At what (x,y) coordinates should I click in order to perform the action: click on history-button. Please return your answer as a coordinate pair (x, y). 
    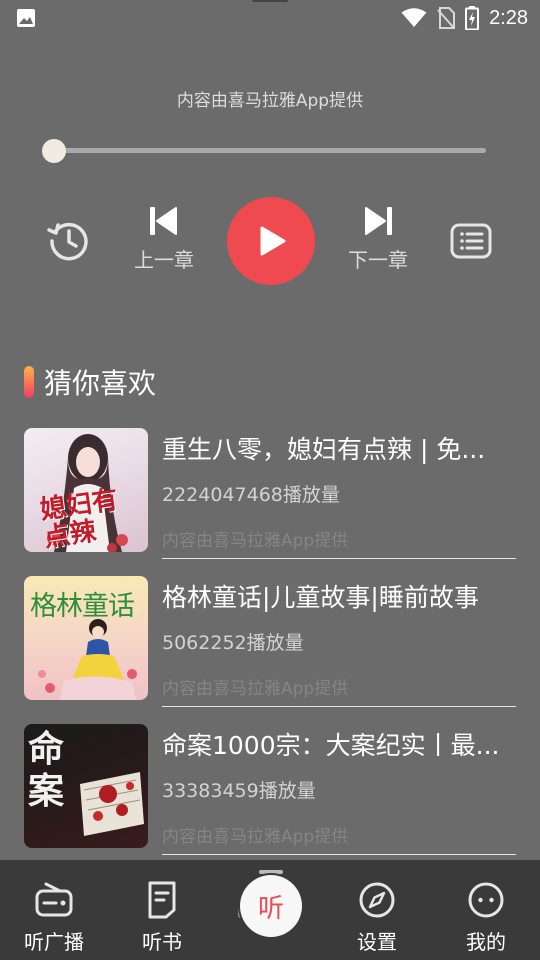
    Looking at the image, I should click on (69, 241).